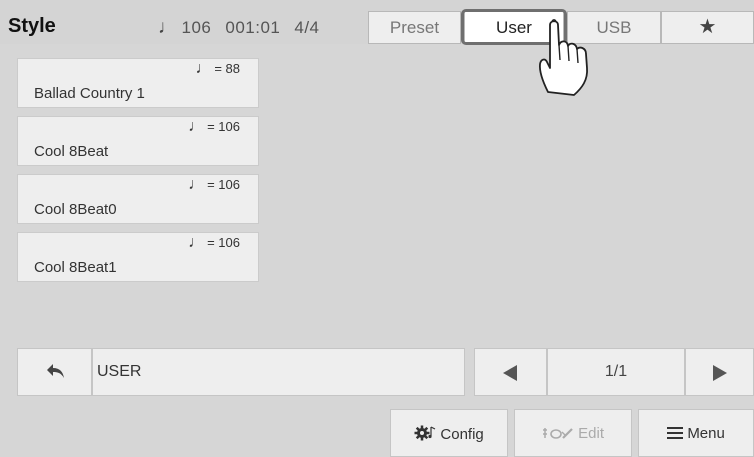 This screenshot has height=457, width=754. I want to click on prev-page-button, so click(510, 372).